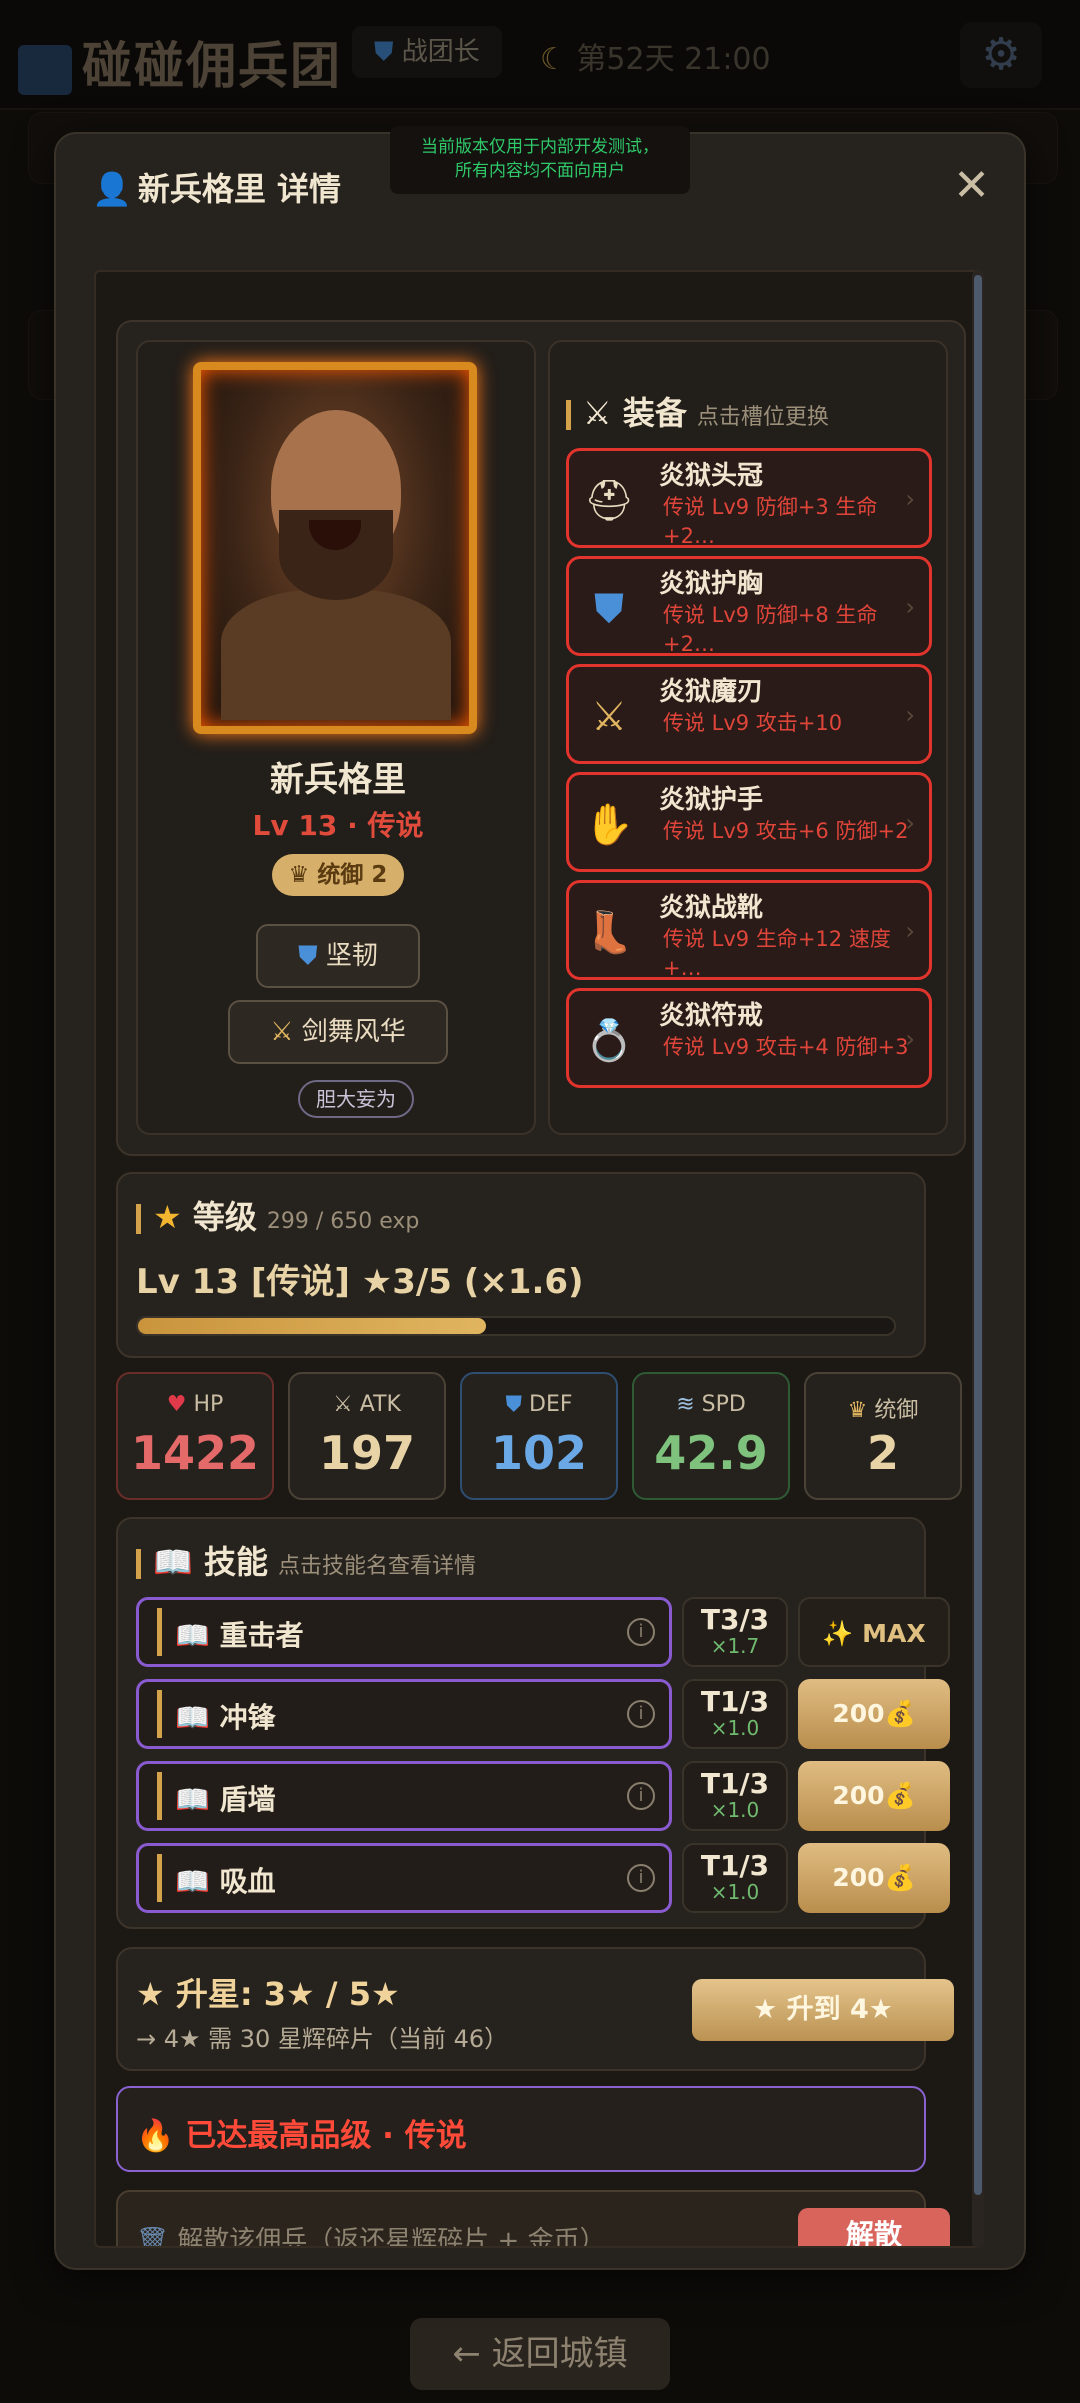  What do you see at coordinates (404, 1714) in the screenshot?
I see `skill-row: 📖 冲锋 i` at bounding box center [404, 1714].